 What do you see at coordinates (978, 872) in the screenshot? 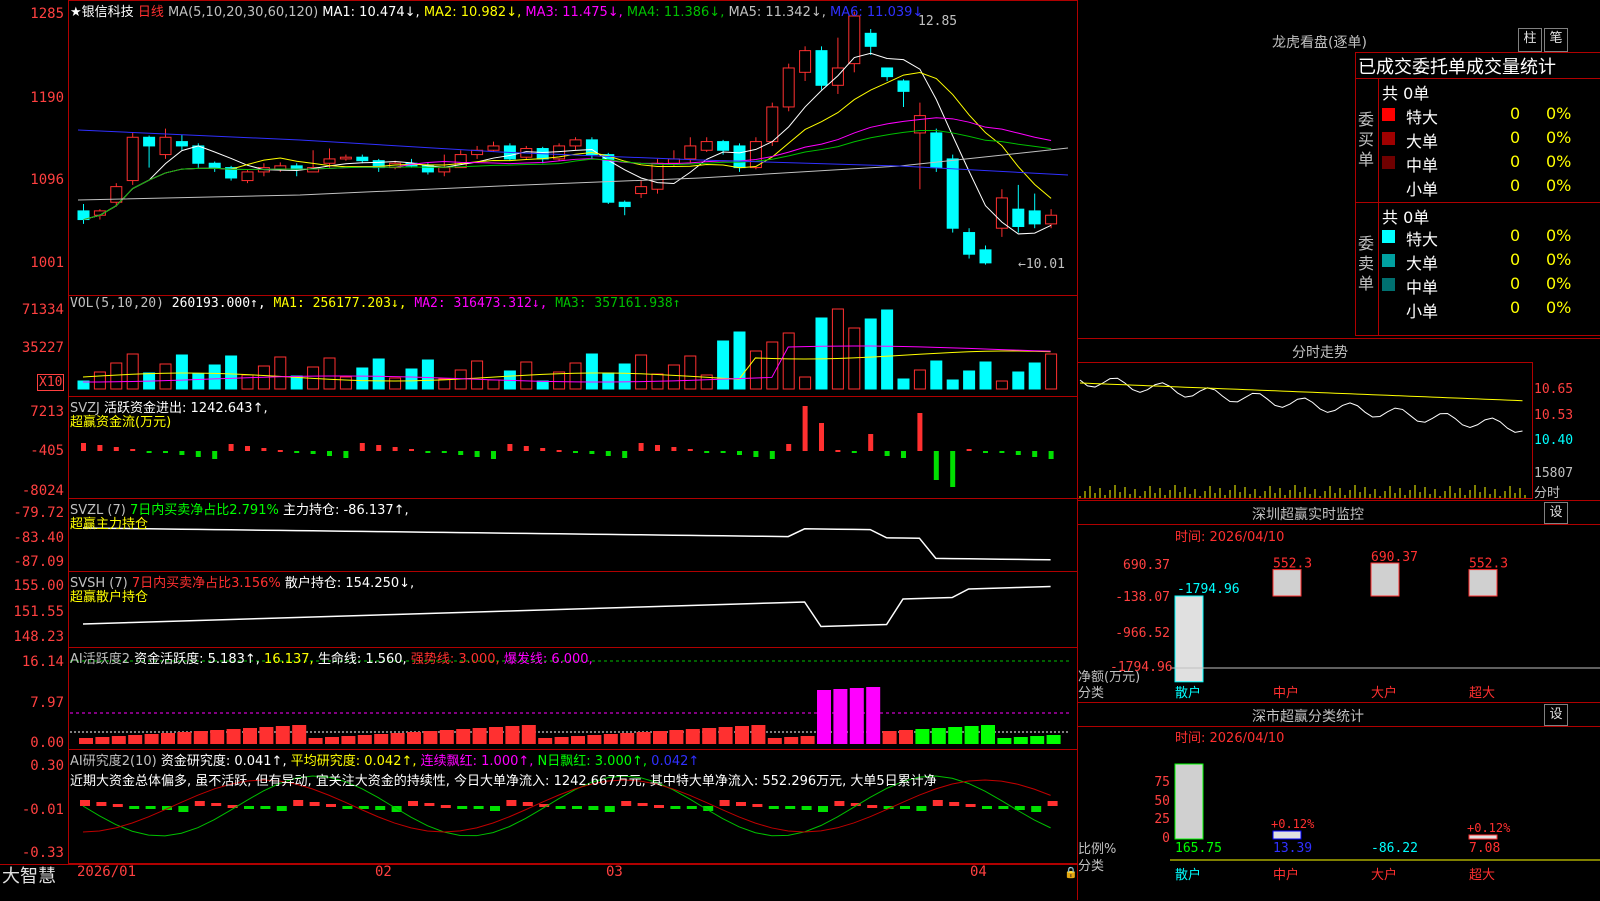
I see `x-tick: 04` at bounding box center [978, 872].